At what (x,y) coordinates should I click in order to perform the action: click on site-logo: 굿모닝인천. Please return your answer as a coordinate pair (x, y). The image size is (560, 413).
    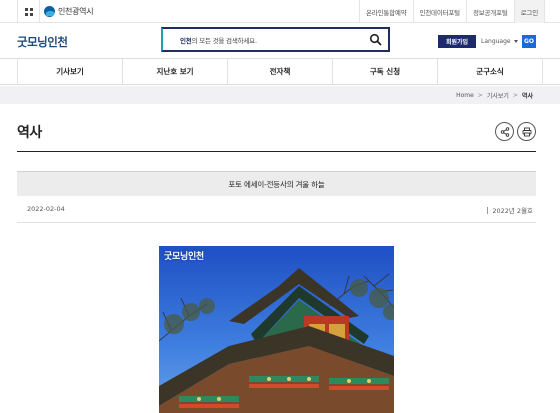
    Looking at the image, I should click on (42, 42).